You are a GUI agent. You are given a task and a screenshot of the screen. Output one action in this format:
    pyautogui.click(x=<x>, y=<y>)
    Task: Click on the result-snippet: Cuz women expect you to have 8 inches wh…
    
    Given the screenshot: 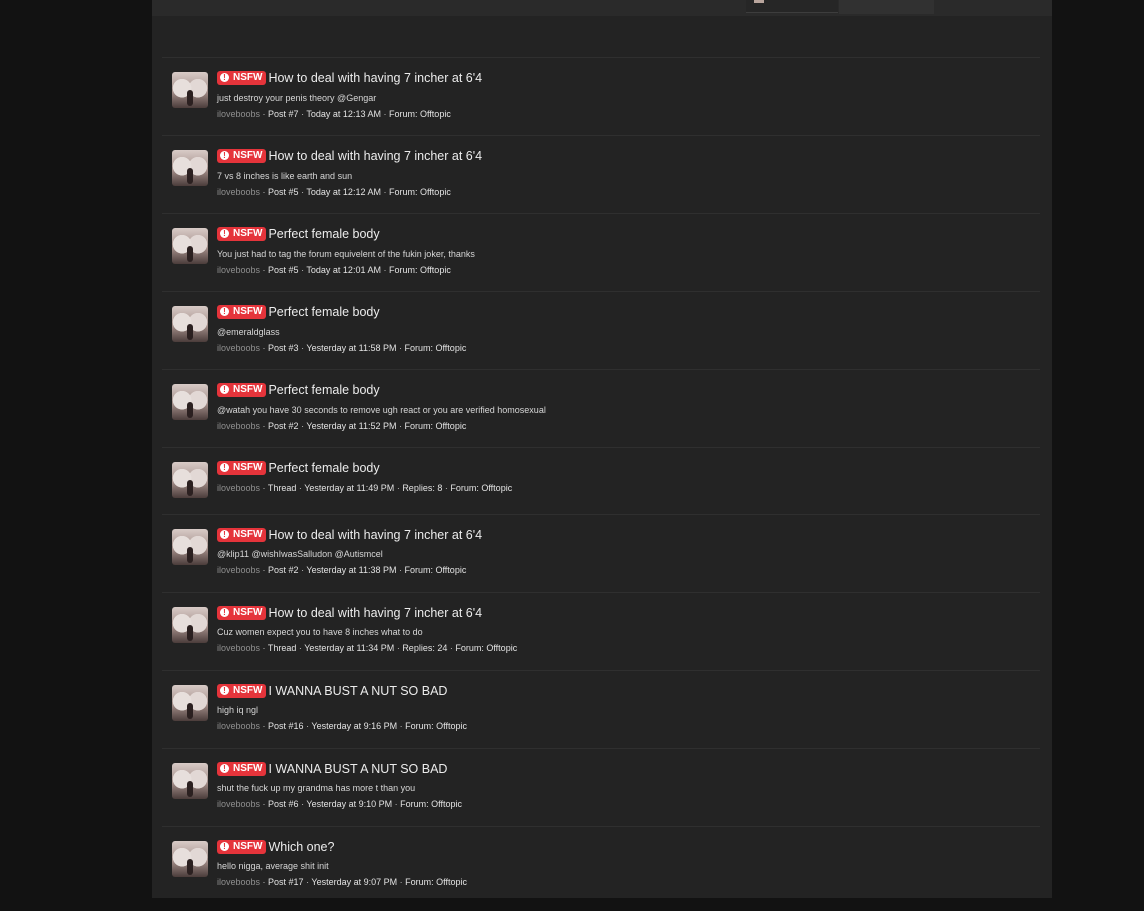 What is the action you would take?
    pyautogui.click(x=320, y=632)
    